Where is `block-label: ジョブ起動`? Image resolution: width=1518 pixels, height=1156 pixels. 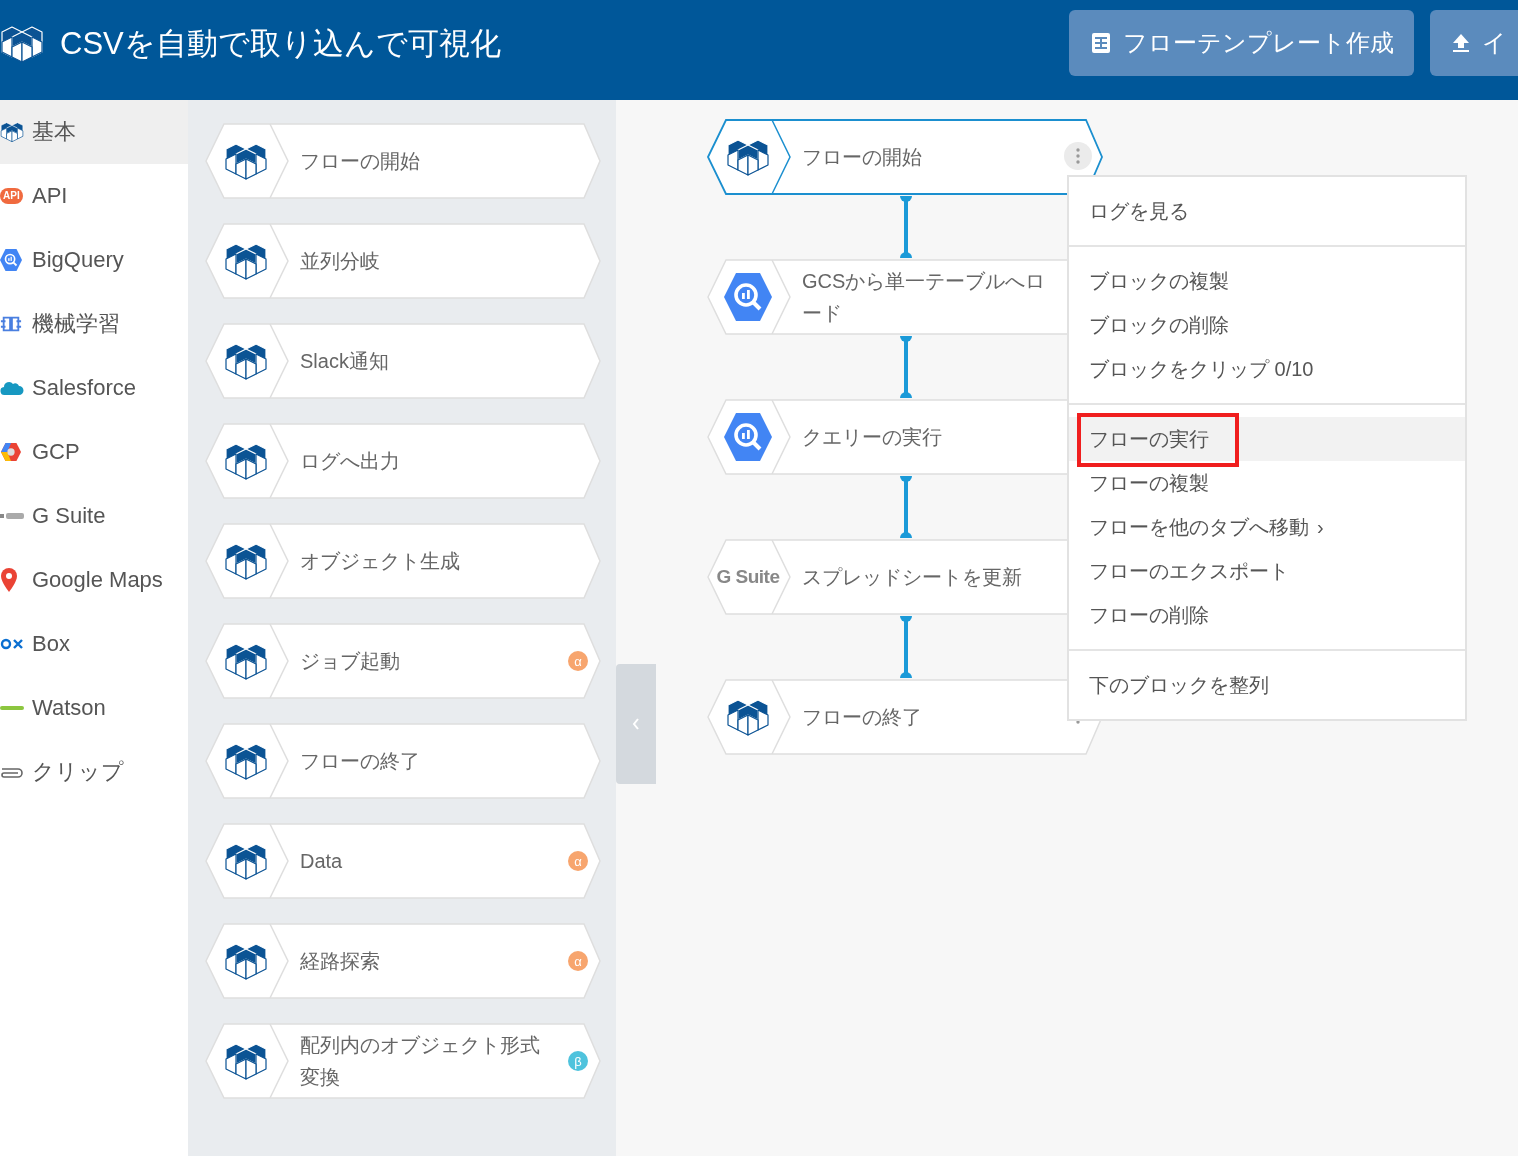 block-label: ジョブ起動 is located at coordinates (350, 661).